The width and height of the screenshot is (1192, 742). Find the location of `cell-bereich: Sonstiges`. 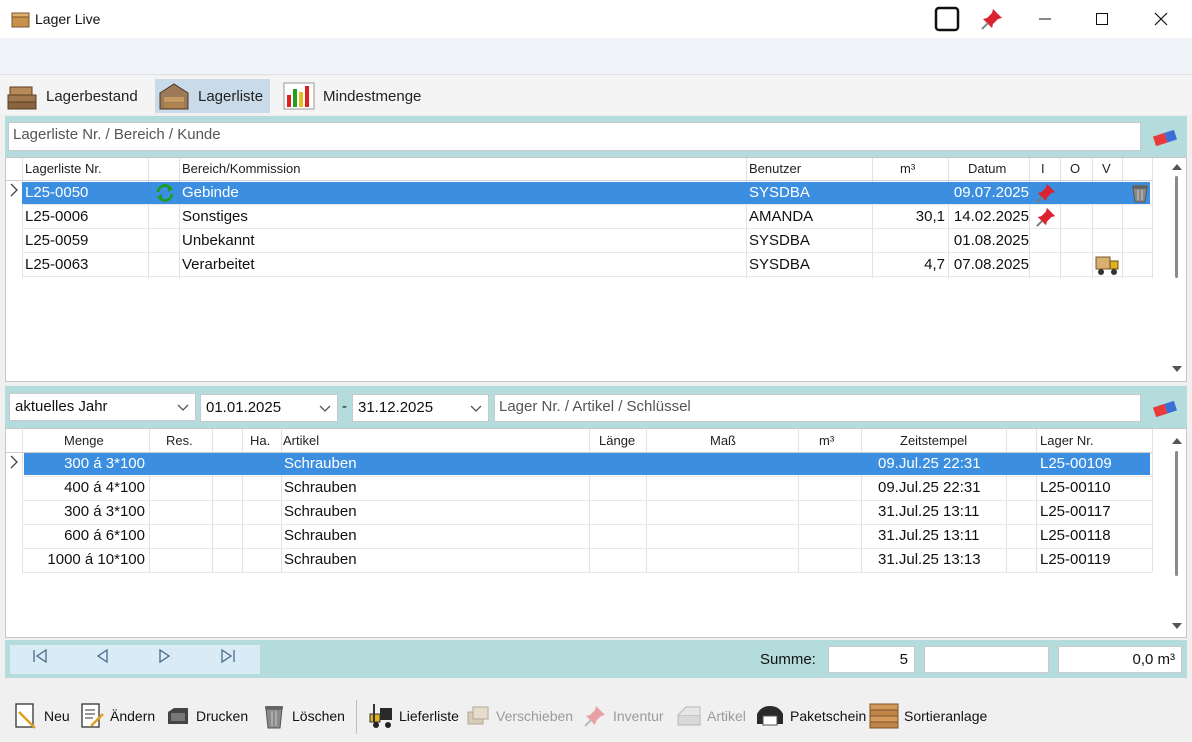

cell-bereich: Sonstiges is located at coordinates (215, 216).